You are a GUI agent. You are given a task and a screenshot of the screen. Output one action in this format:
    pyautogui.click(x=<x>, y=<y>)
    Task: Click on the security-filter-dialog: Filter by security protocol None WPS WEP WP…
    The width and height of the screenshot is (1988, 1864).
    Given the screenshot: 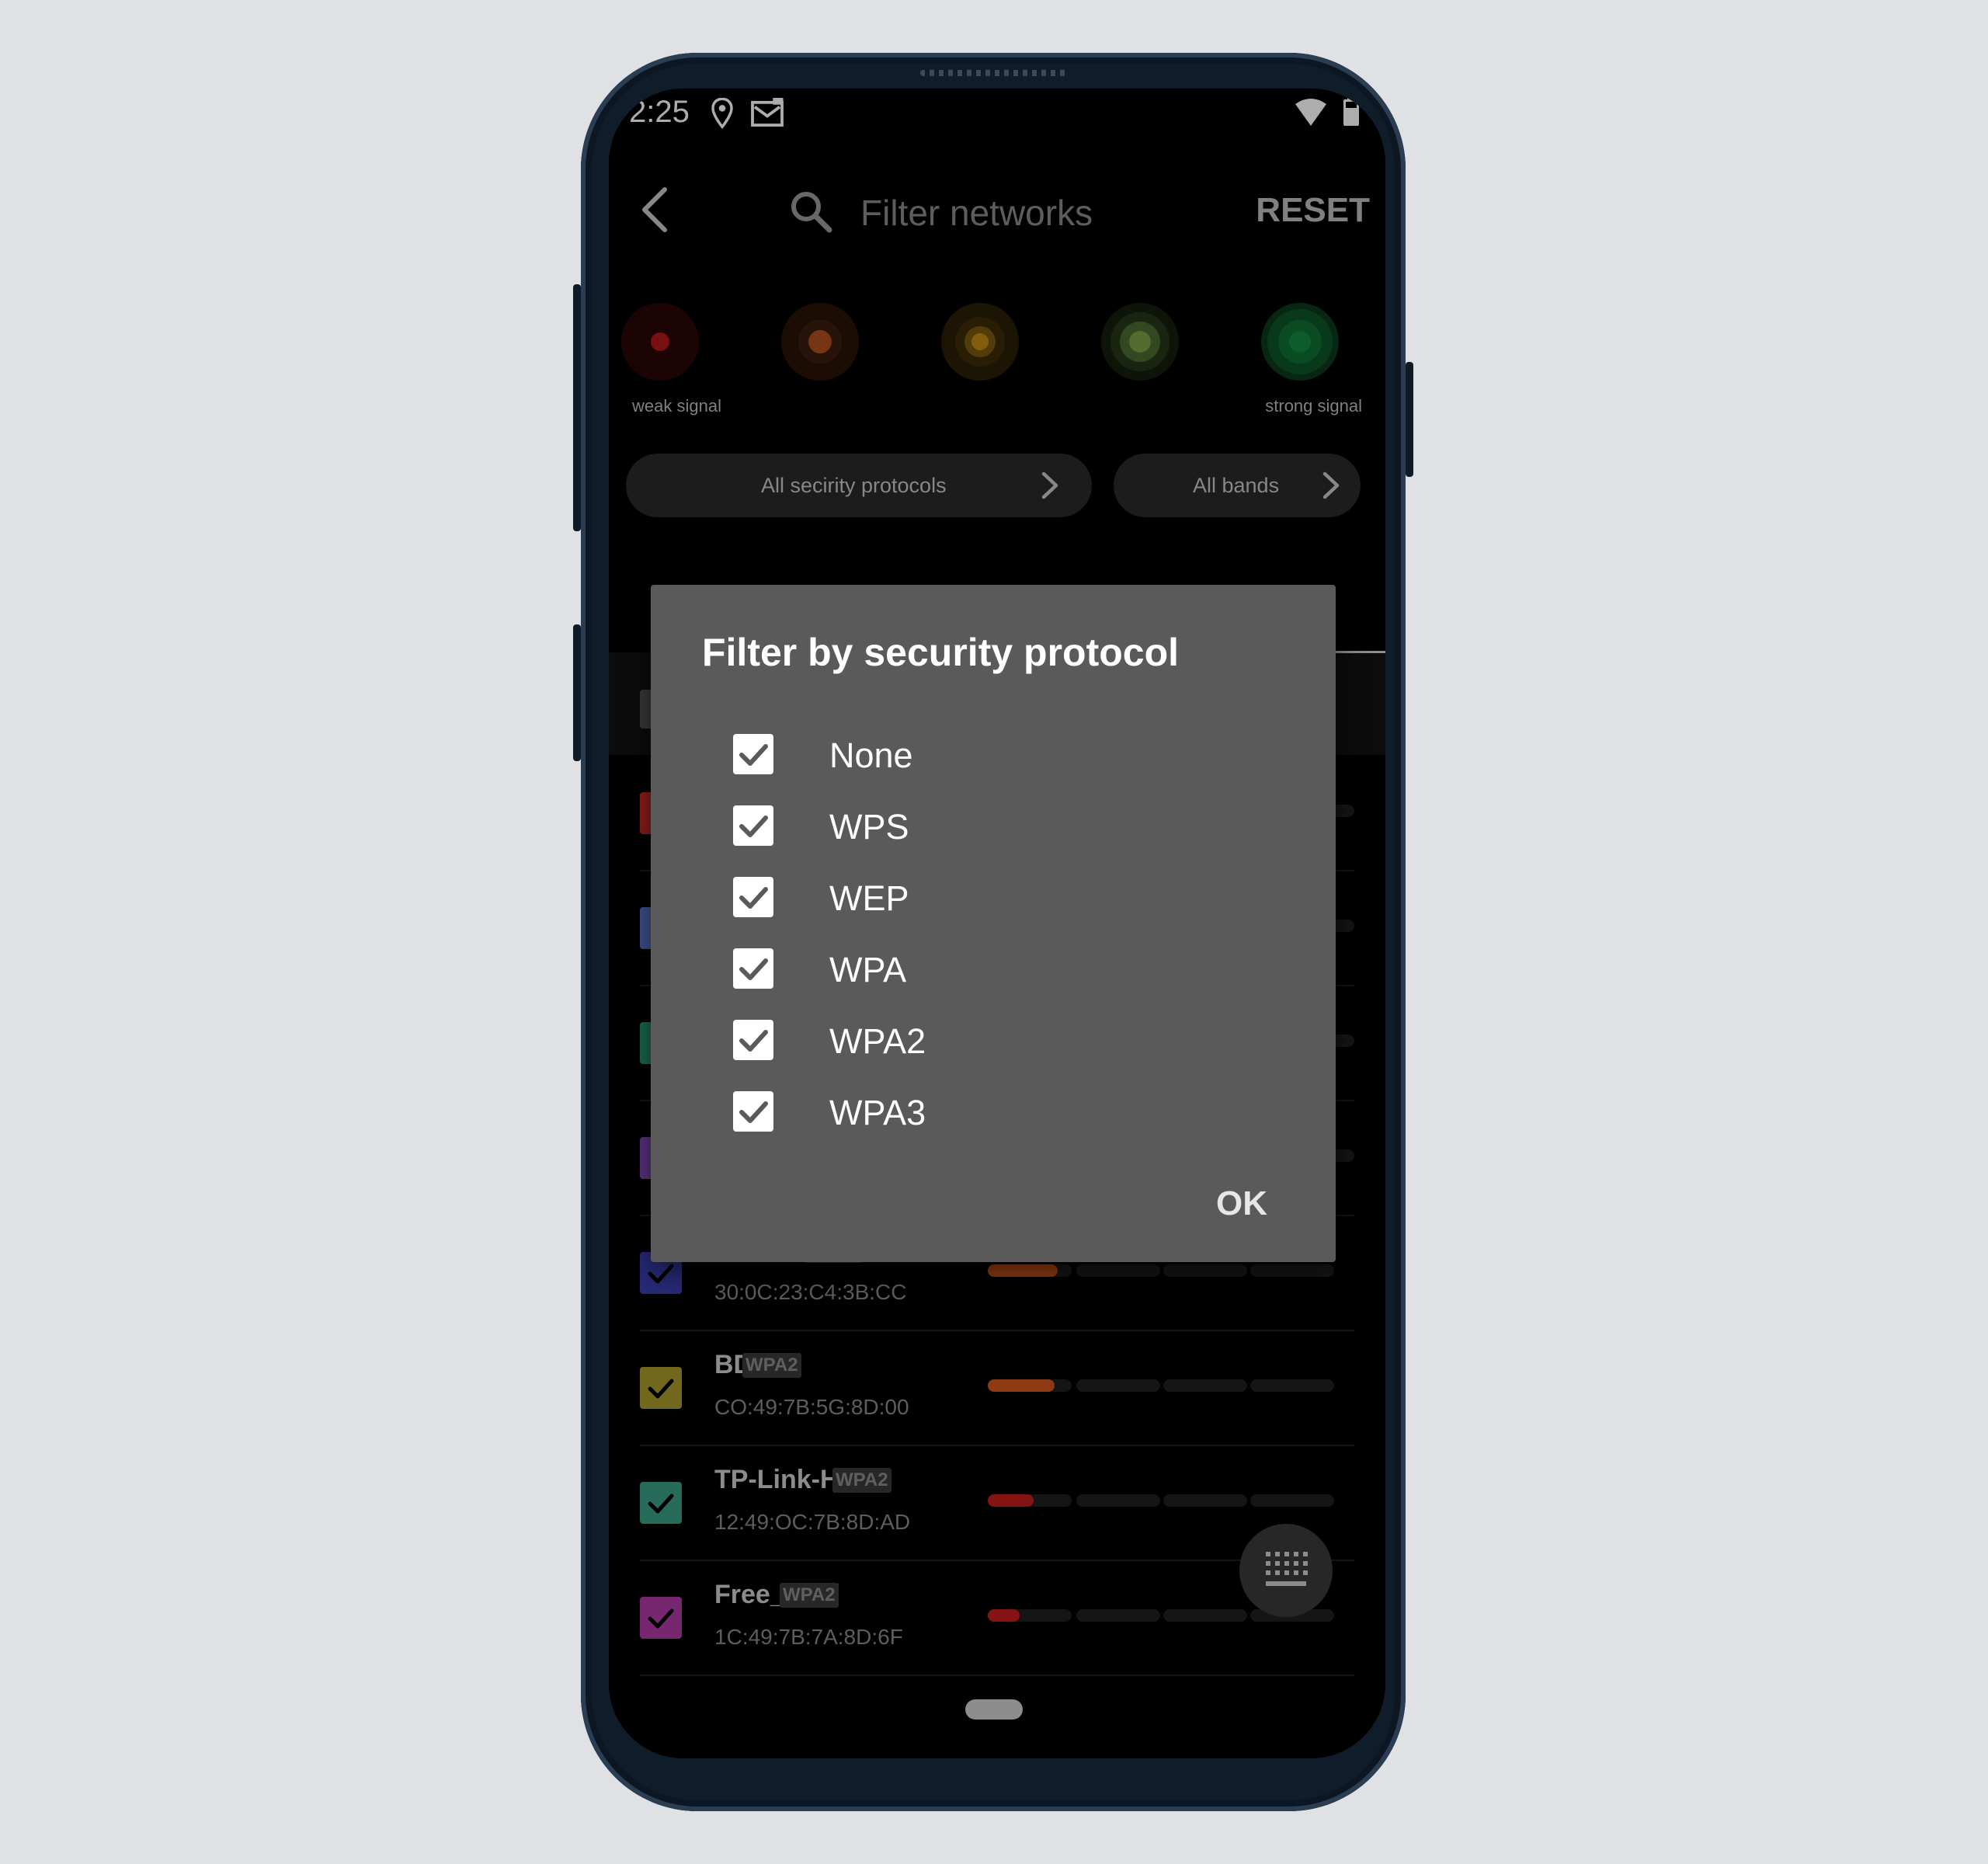 What is the action you would take?
    pyautogui.click(x=993, y=923)
    